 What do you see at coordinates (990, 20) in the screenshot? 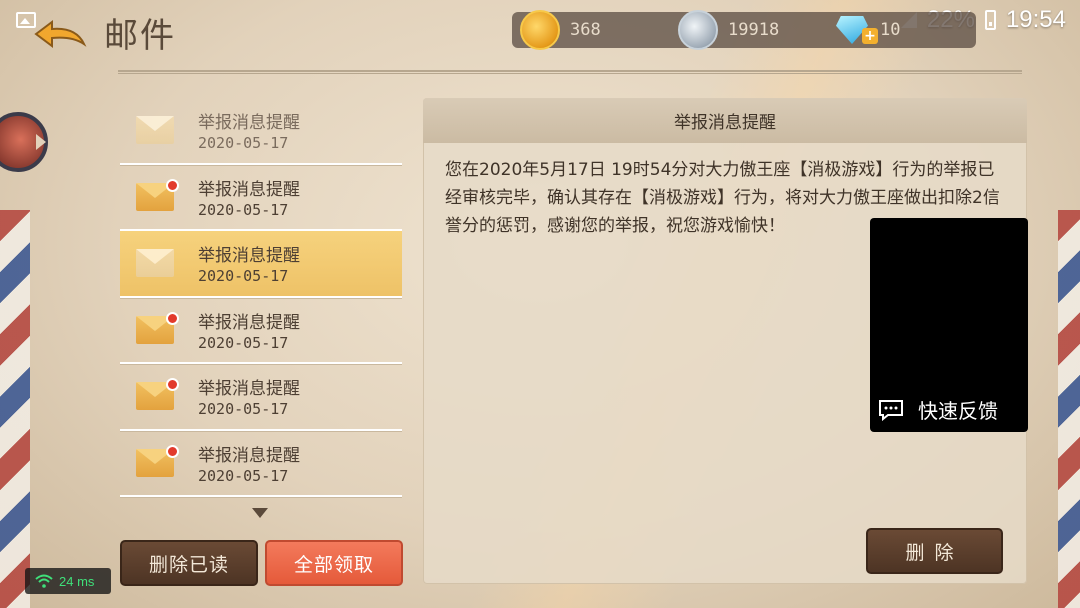
I see `battery-icon` at bounding box center [990, 20].